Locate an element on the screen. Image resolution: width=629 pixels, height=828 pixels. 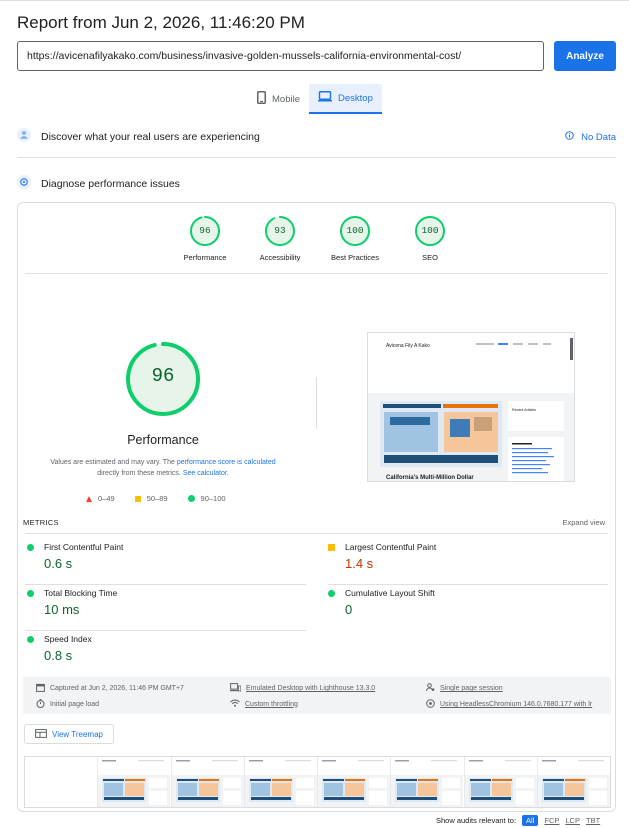
emulation-item: Emulated Desktop with Lighthouse 13.3.0 is located at coordinates (302, 688).